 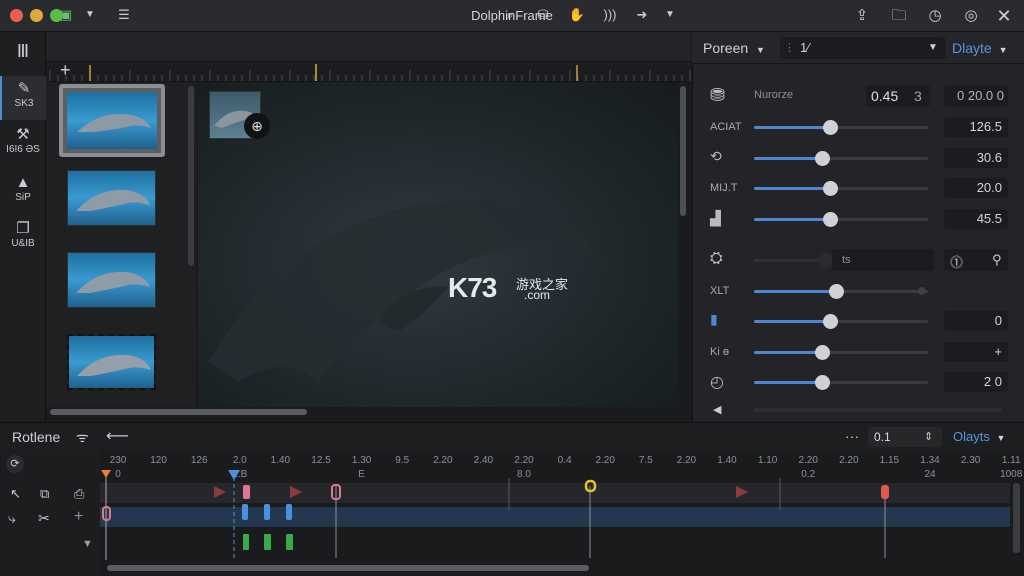 I want to click on tolerance-field: ts, so click(x=883, y=260).